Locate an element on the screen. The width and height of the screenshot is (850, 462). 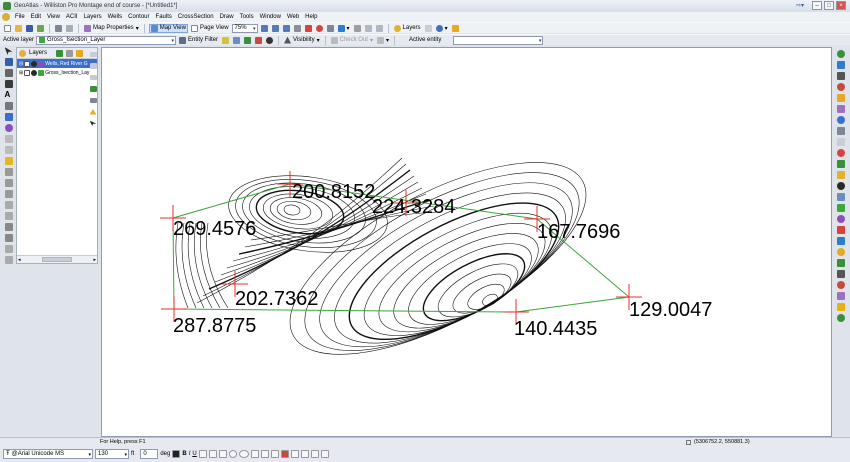
font-size-select: 130 ▾ is located at coordinates (112, 454).